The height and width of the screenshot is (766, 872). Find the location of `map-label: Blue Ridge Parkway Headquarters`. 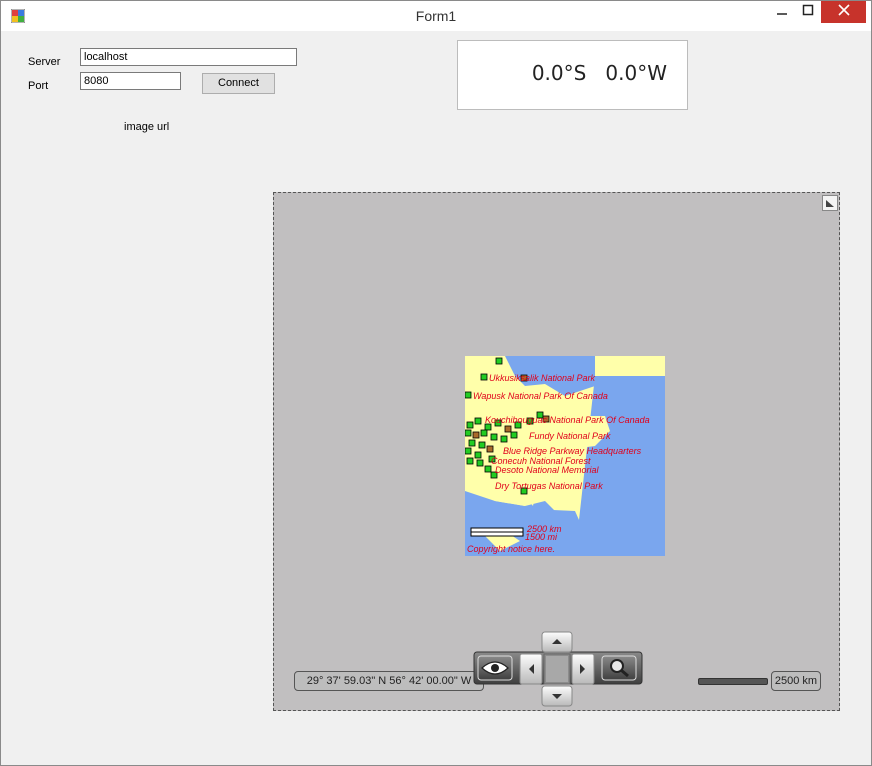

map-label: Blue Ridge Parkway Headquarters is located at coordinates (572, 451).